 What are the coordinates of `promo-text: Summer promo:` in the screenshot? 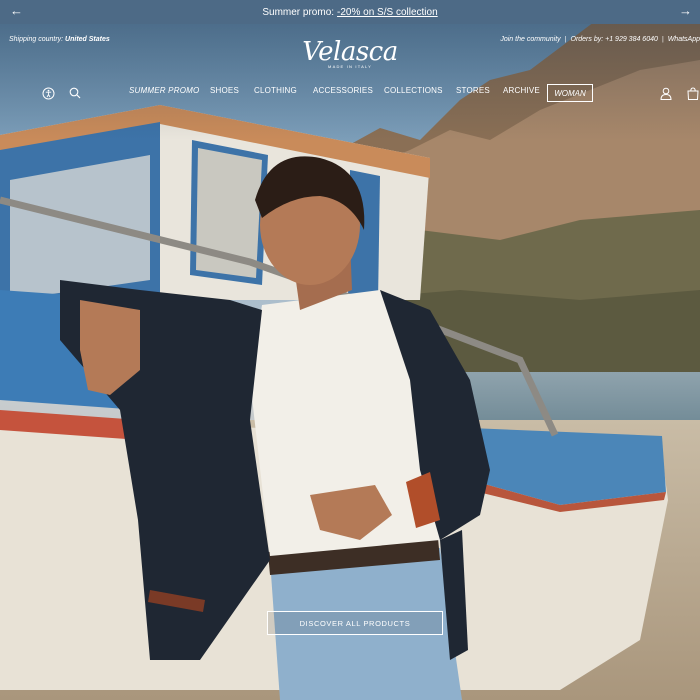 It's located at (298, 12).